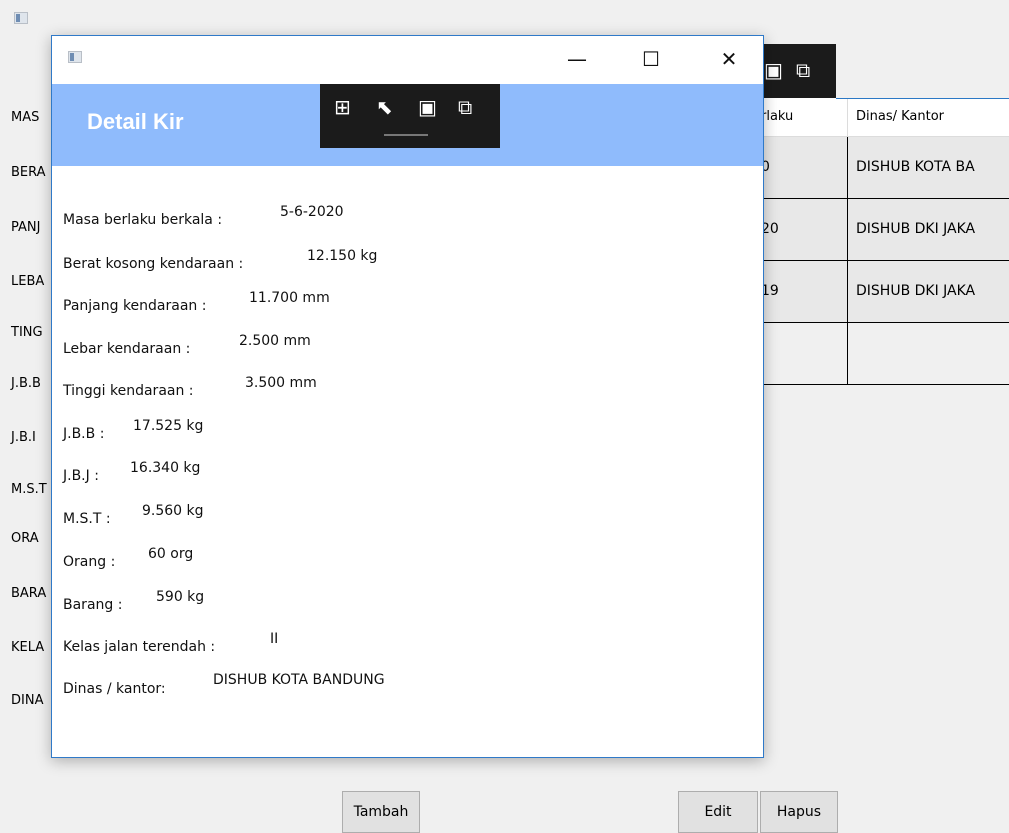 Image resolution: width=1009 pixels, height=833 pixels. I want to click on debug-toolbar: ⊞ ⬉ ▣ ⧉, so click(410, 116).